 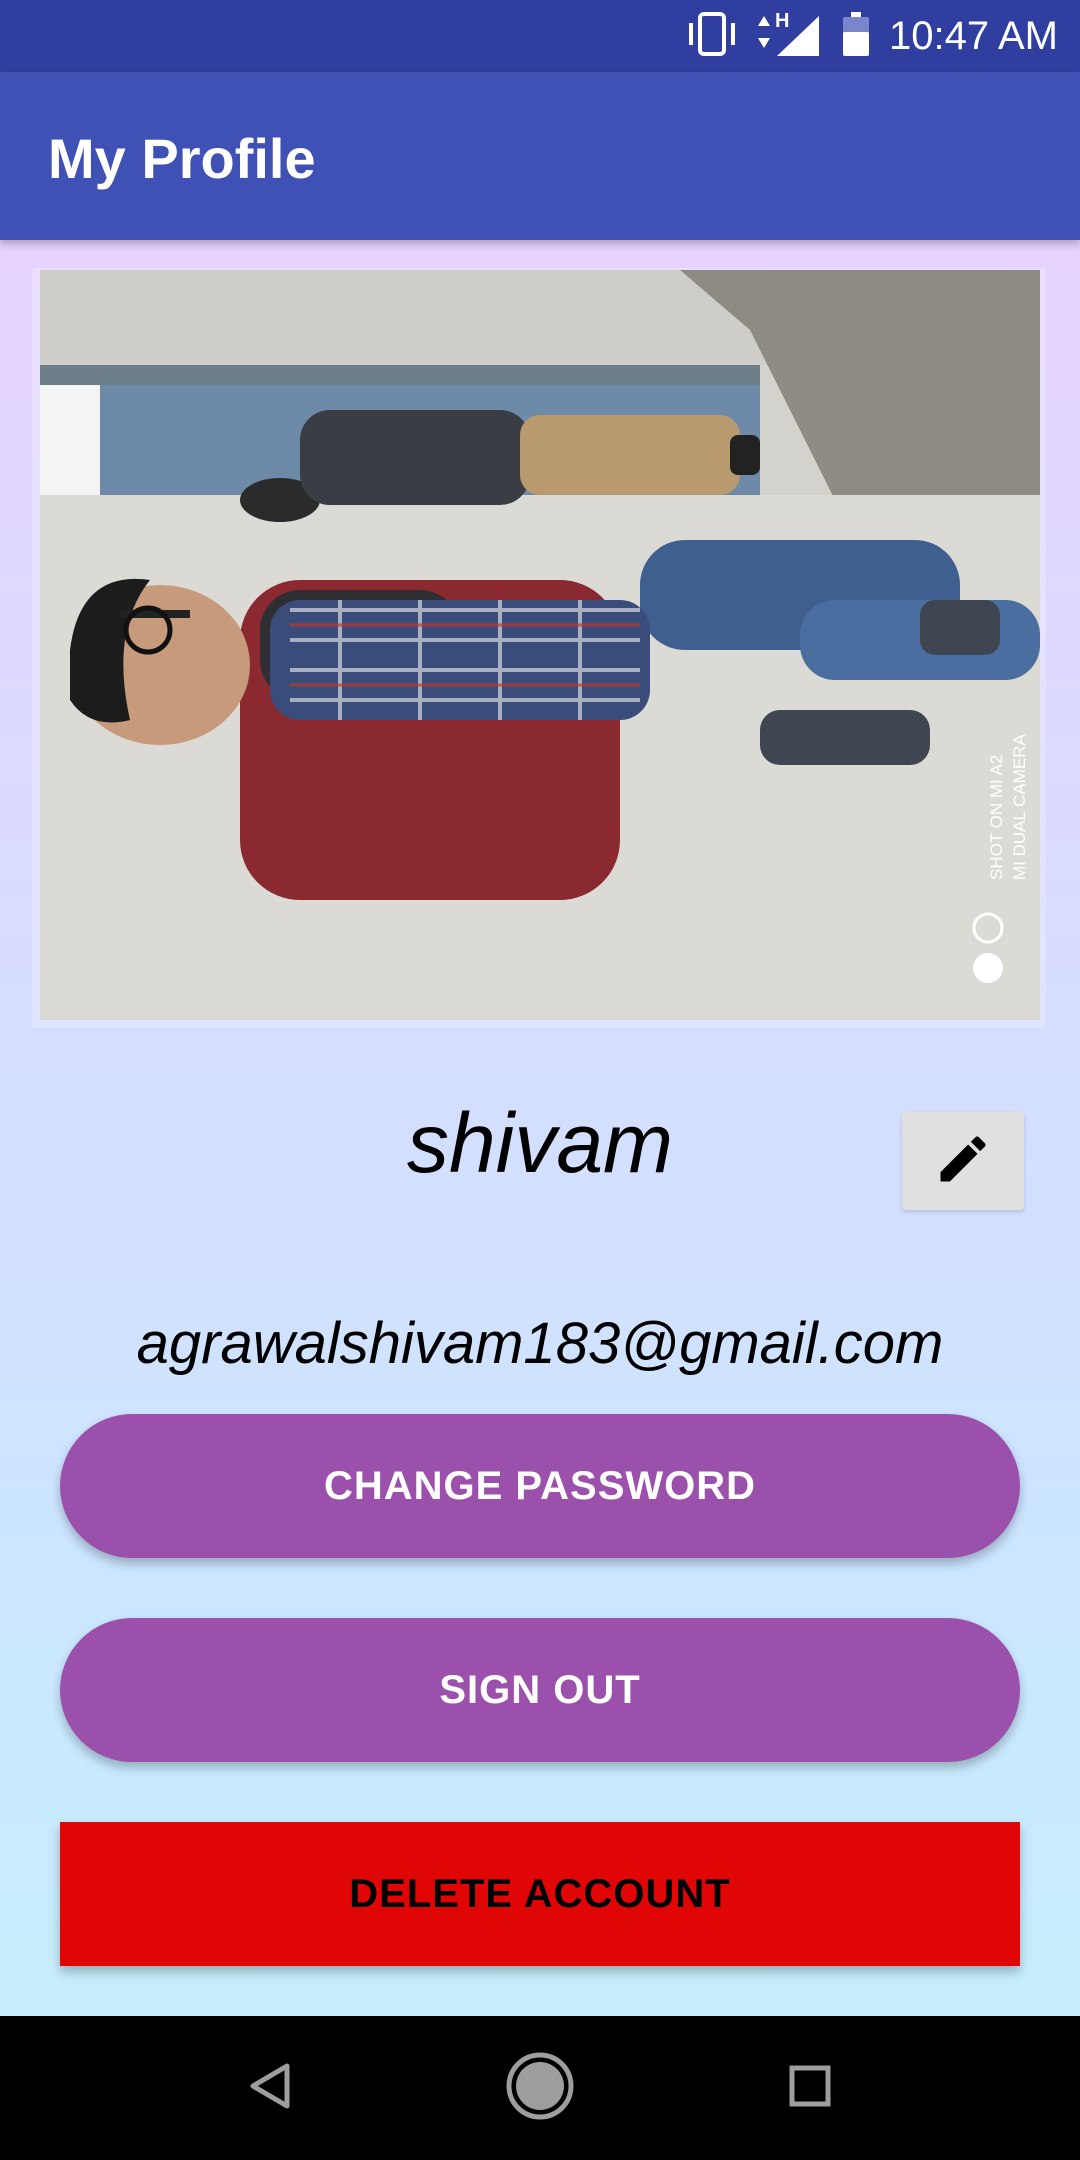 I want to click on change-password-button: CHANGE PASSWORD, so click(x=540, y=1486).